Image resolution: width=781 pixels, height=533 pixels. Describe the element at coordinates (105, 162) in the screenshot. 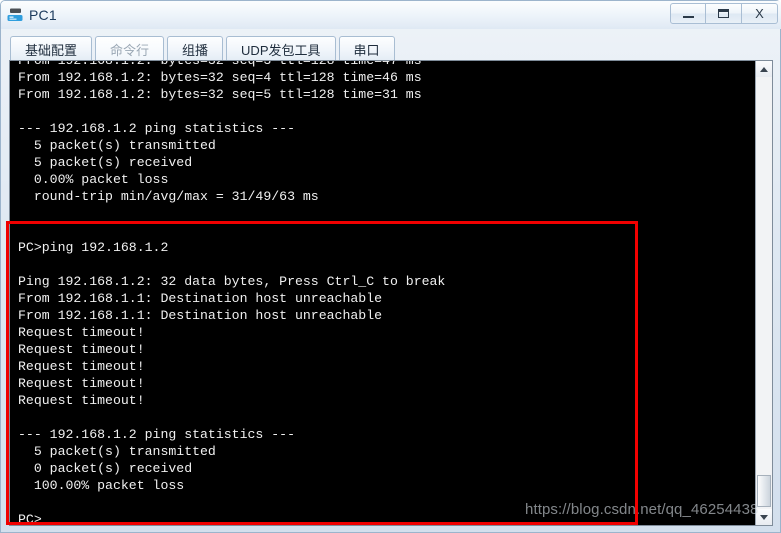

I see `terminal-line: 5 packet(s) received` at that location.